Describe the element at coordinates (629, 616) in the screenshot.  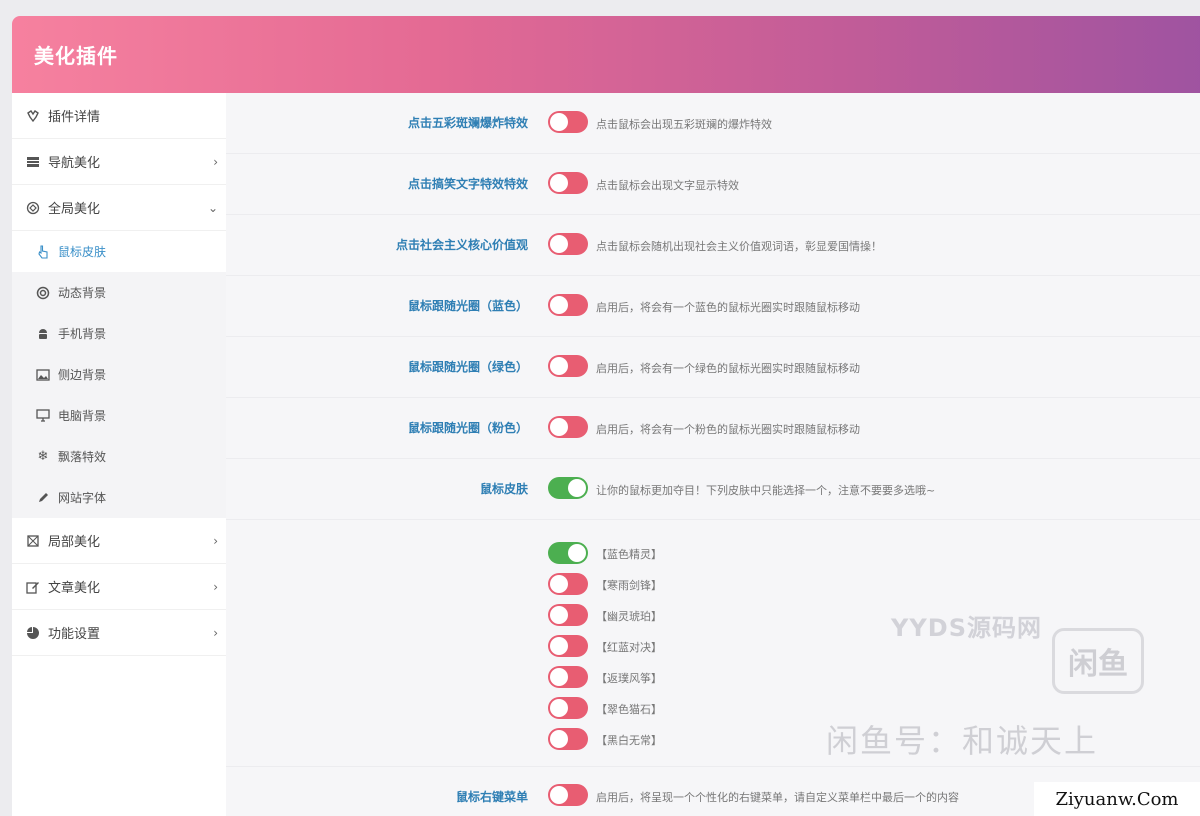
I see `skin-label: 【幽灵琥珀】` at that location.